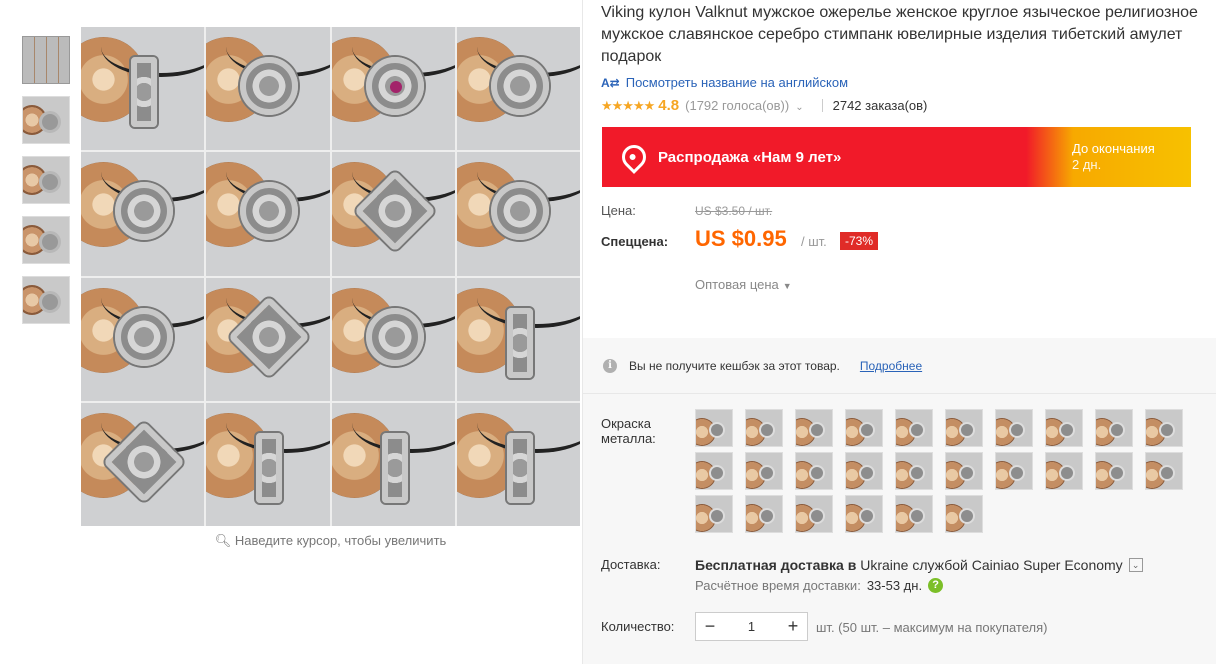 This screenshot has width=1216, height=664. Describe the element at coordinates (223, 540) in the screenshot. I see `magnifier-icon: 🔍︎` at that location.